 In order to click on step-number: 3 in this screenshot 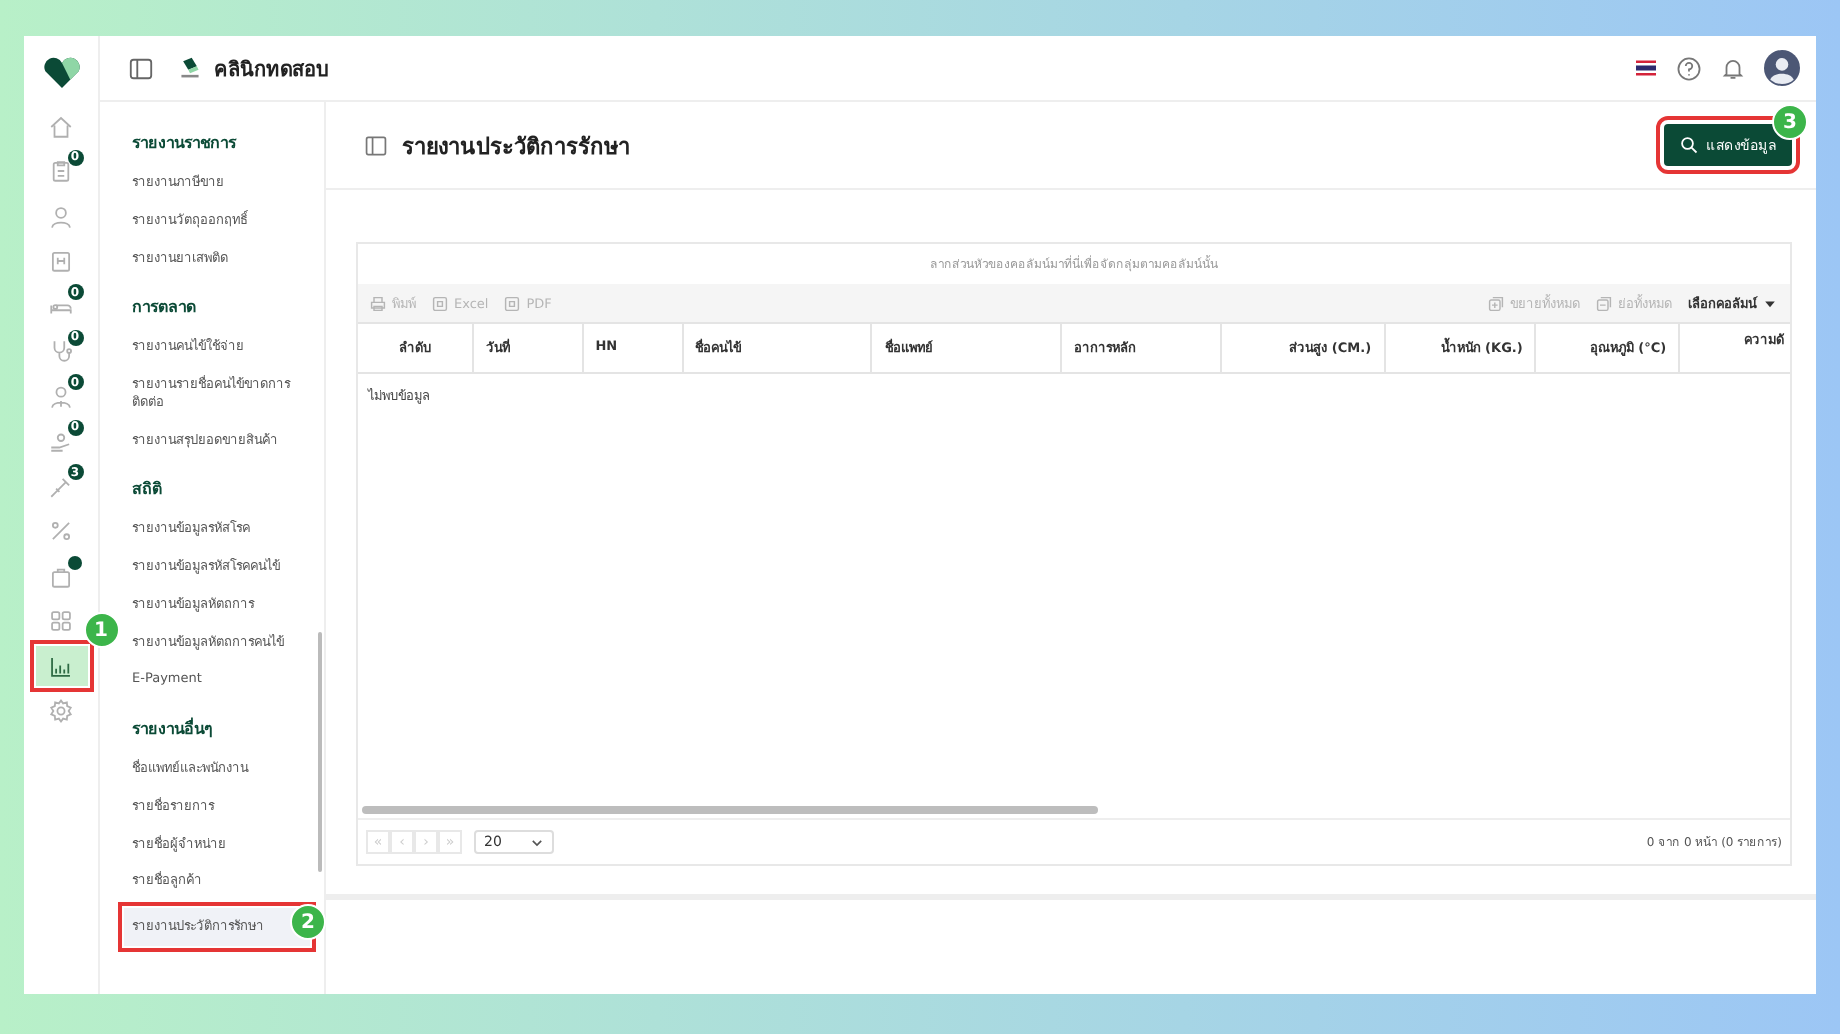, I will do `click(1790, 122)`.